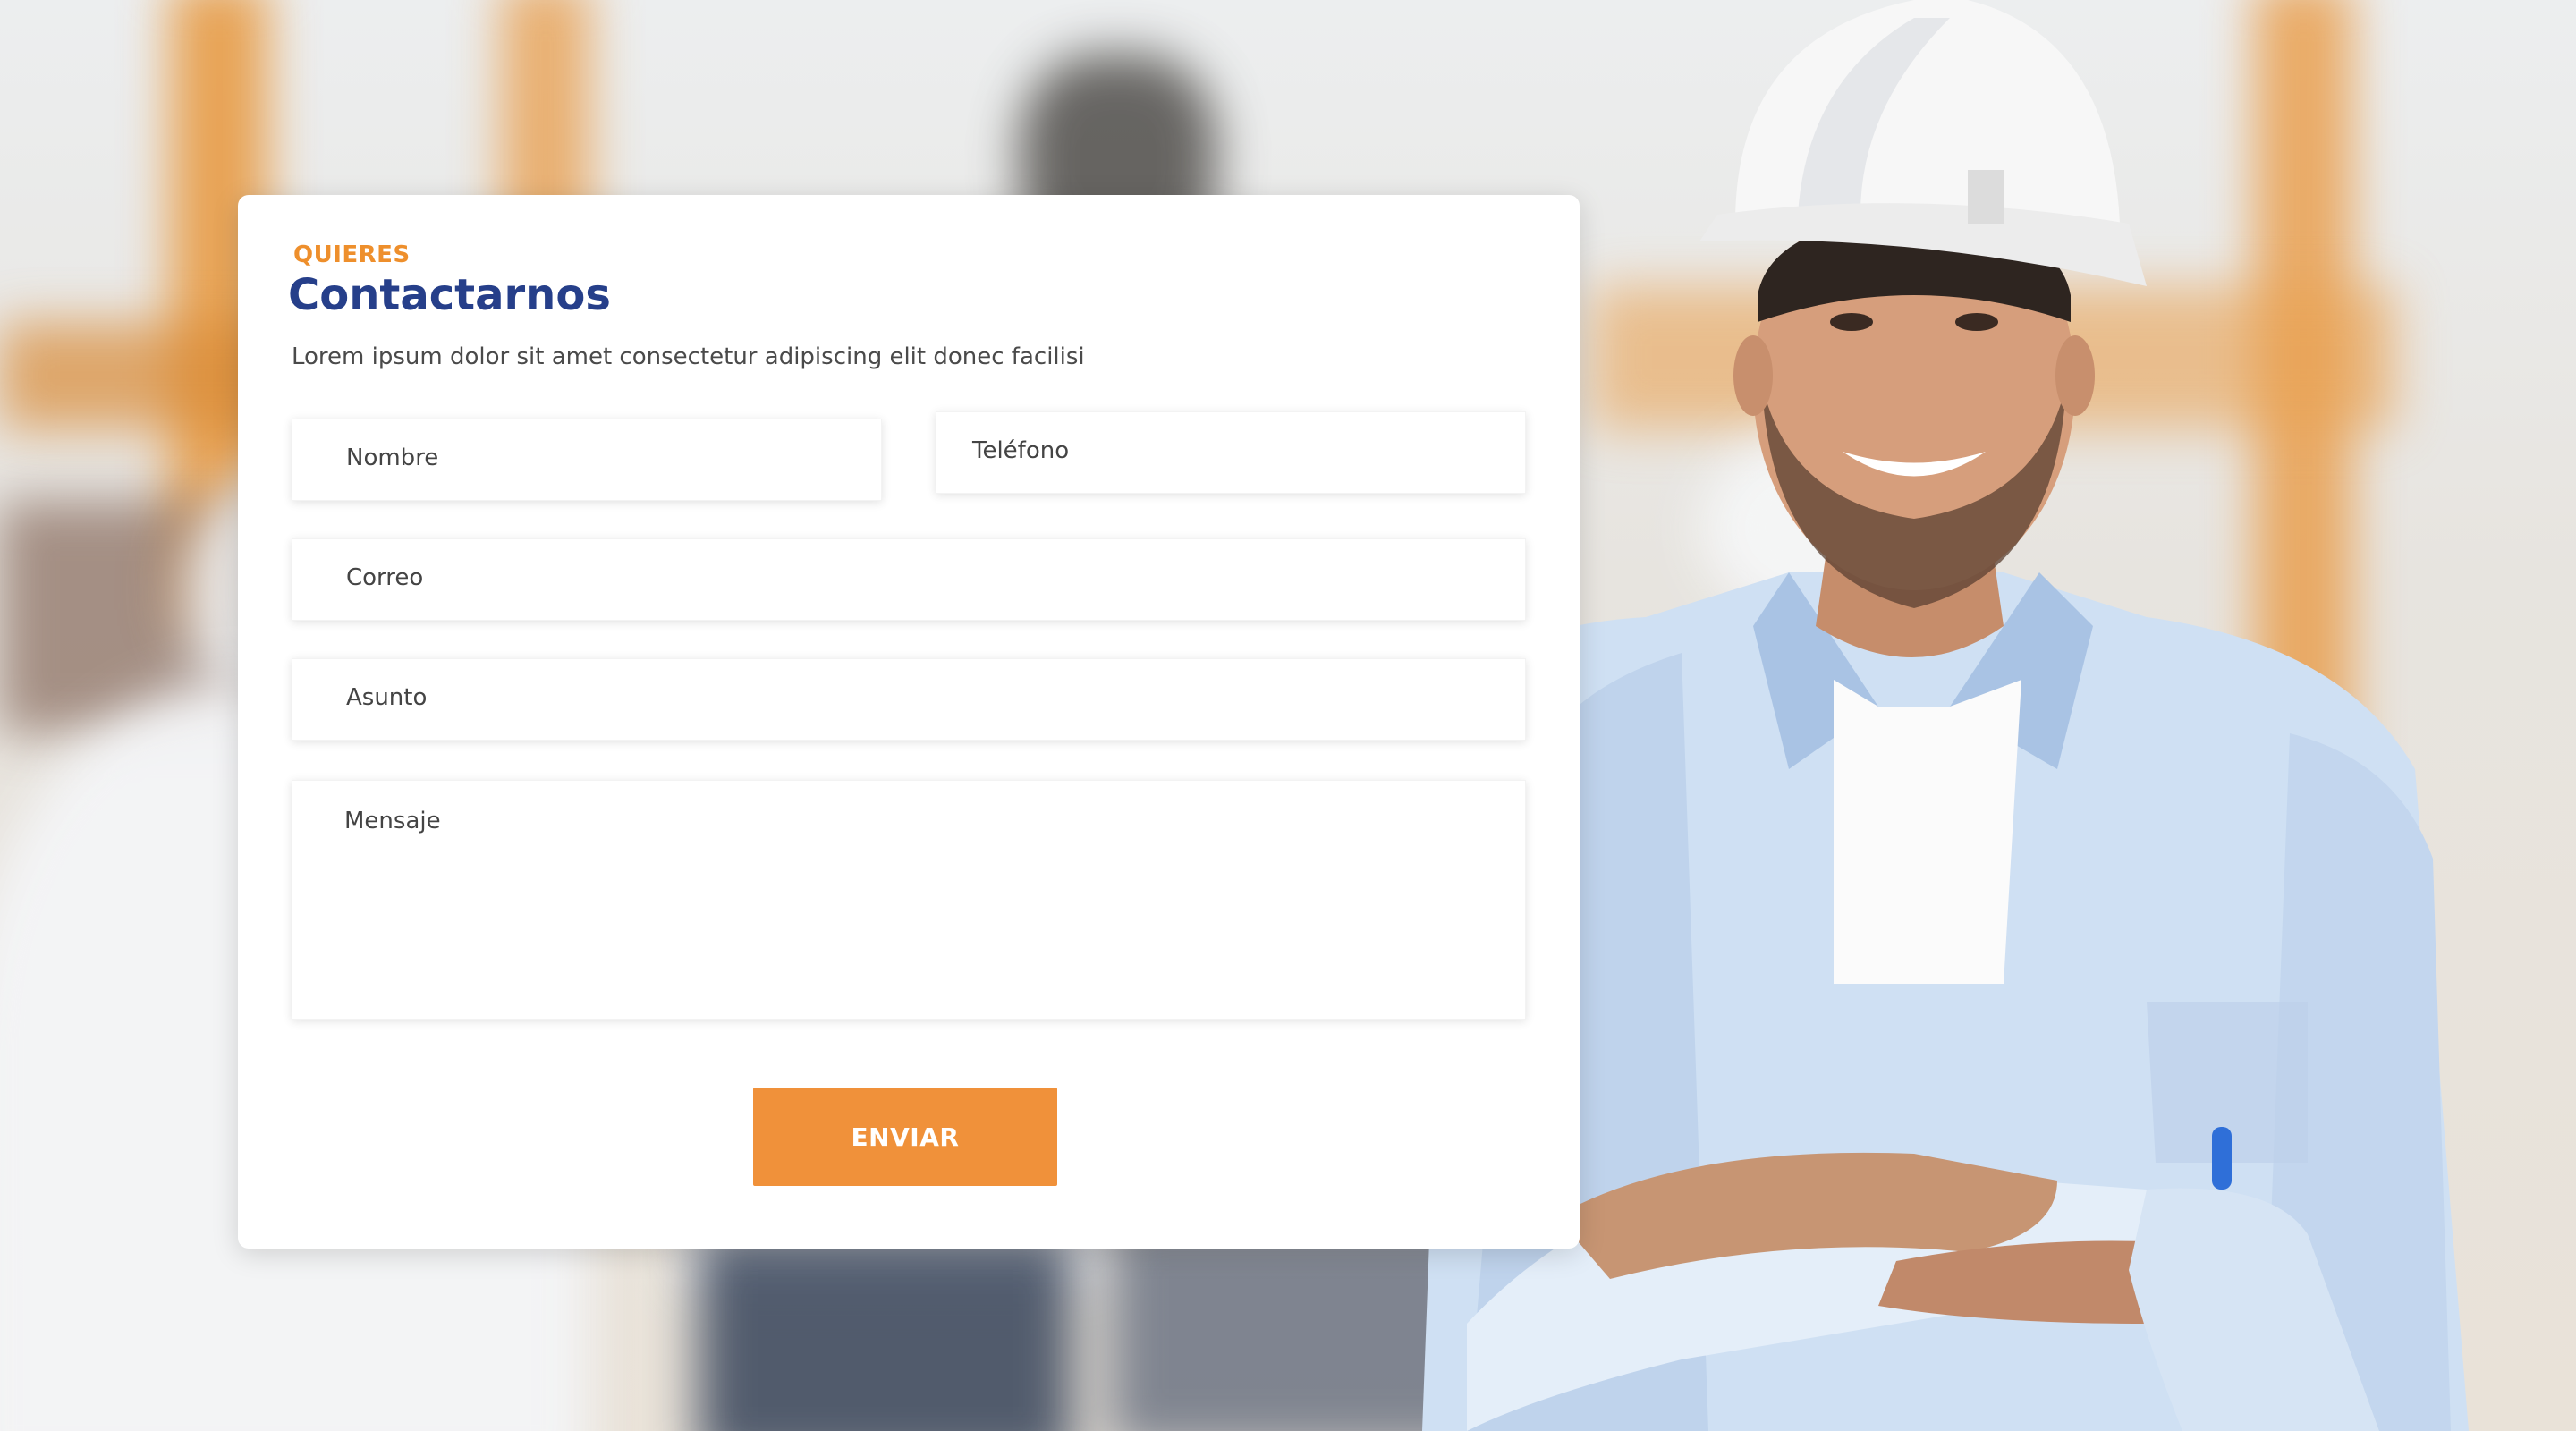 The height and width of the screenshot is (1431, 2576). Describe the element at coordinates (392, 821) in the screenshot. I see `mensaje-placeholder: Mensaje` at that location.